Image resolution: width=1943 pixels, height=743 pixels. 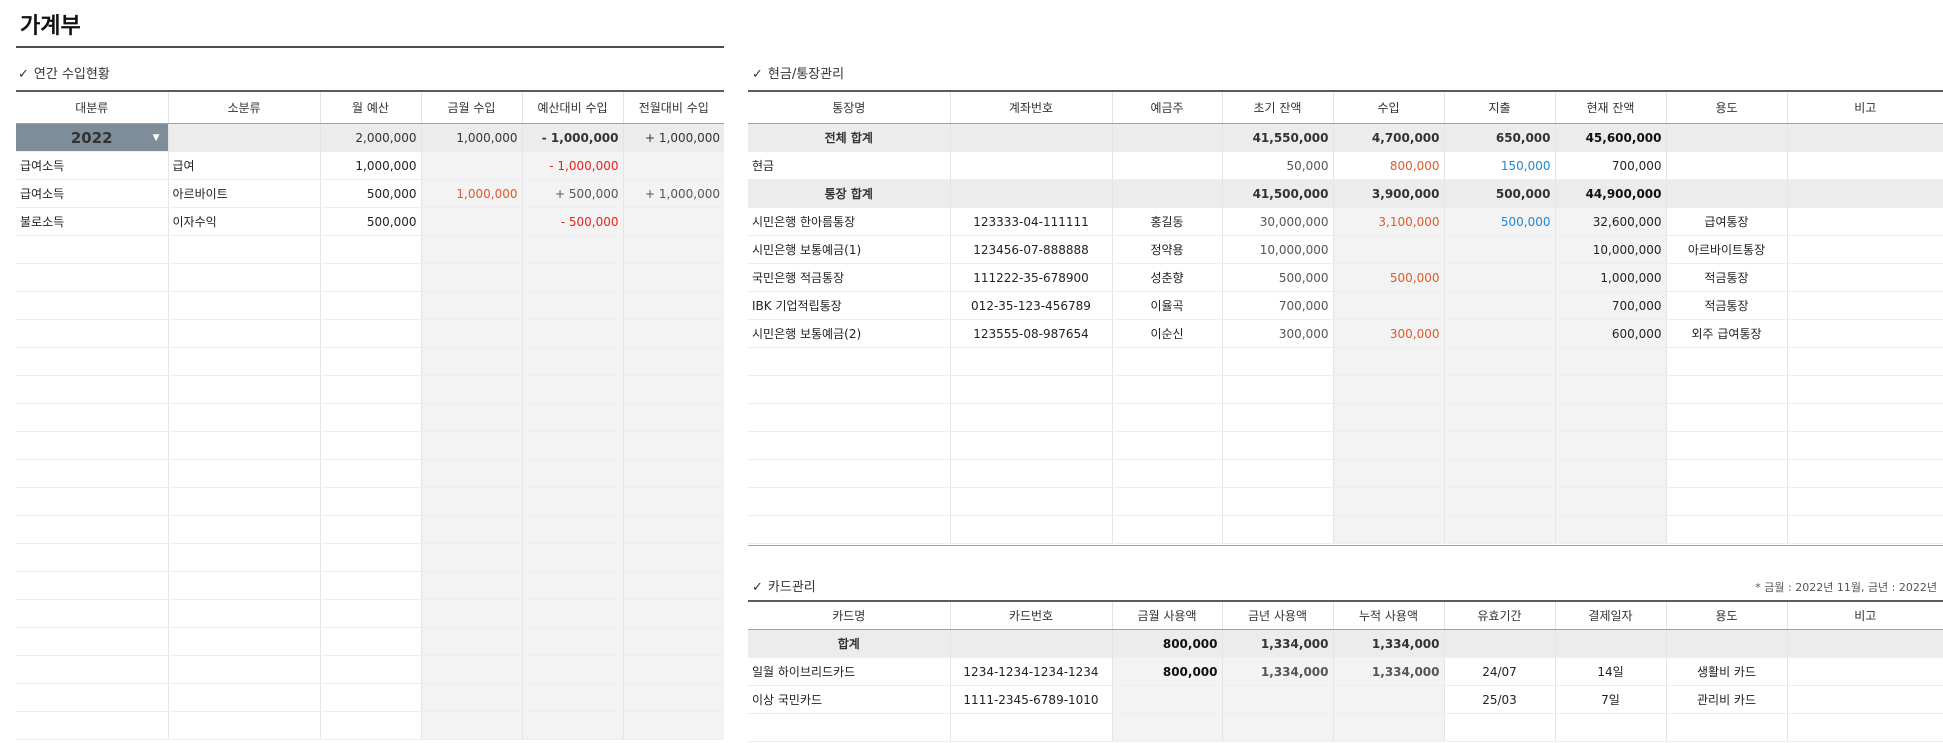 I want to click on bank-total-blank, so click(x=1031, y=193).